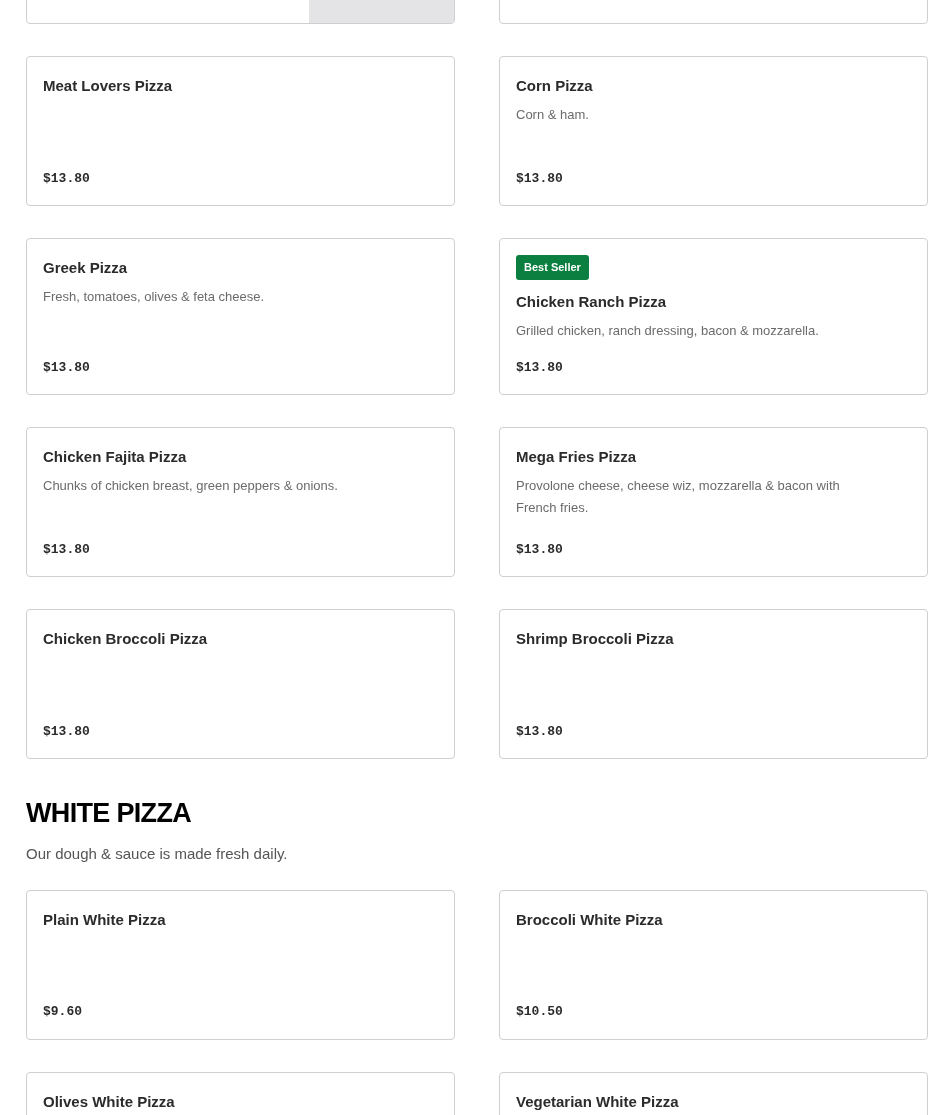  What do you see at coordinates (109, 1101) in the screenshot?
I see `item-name: Olives White Pizza` at bounding box center [109, 1101].